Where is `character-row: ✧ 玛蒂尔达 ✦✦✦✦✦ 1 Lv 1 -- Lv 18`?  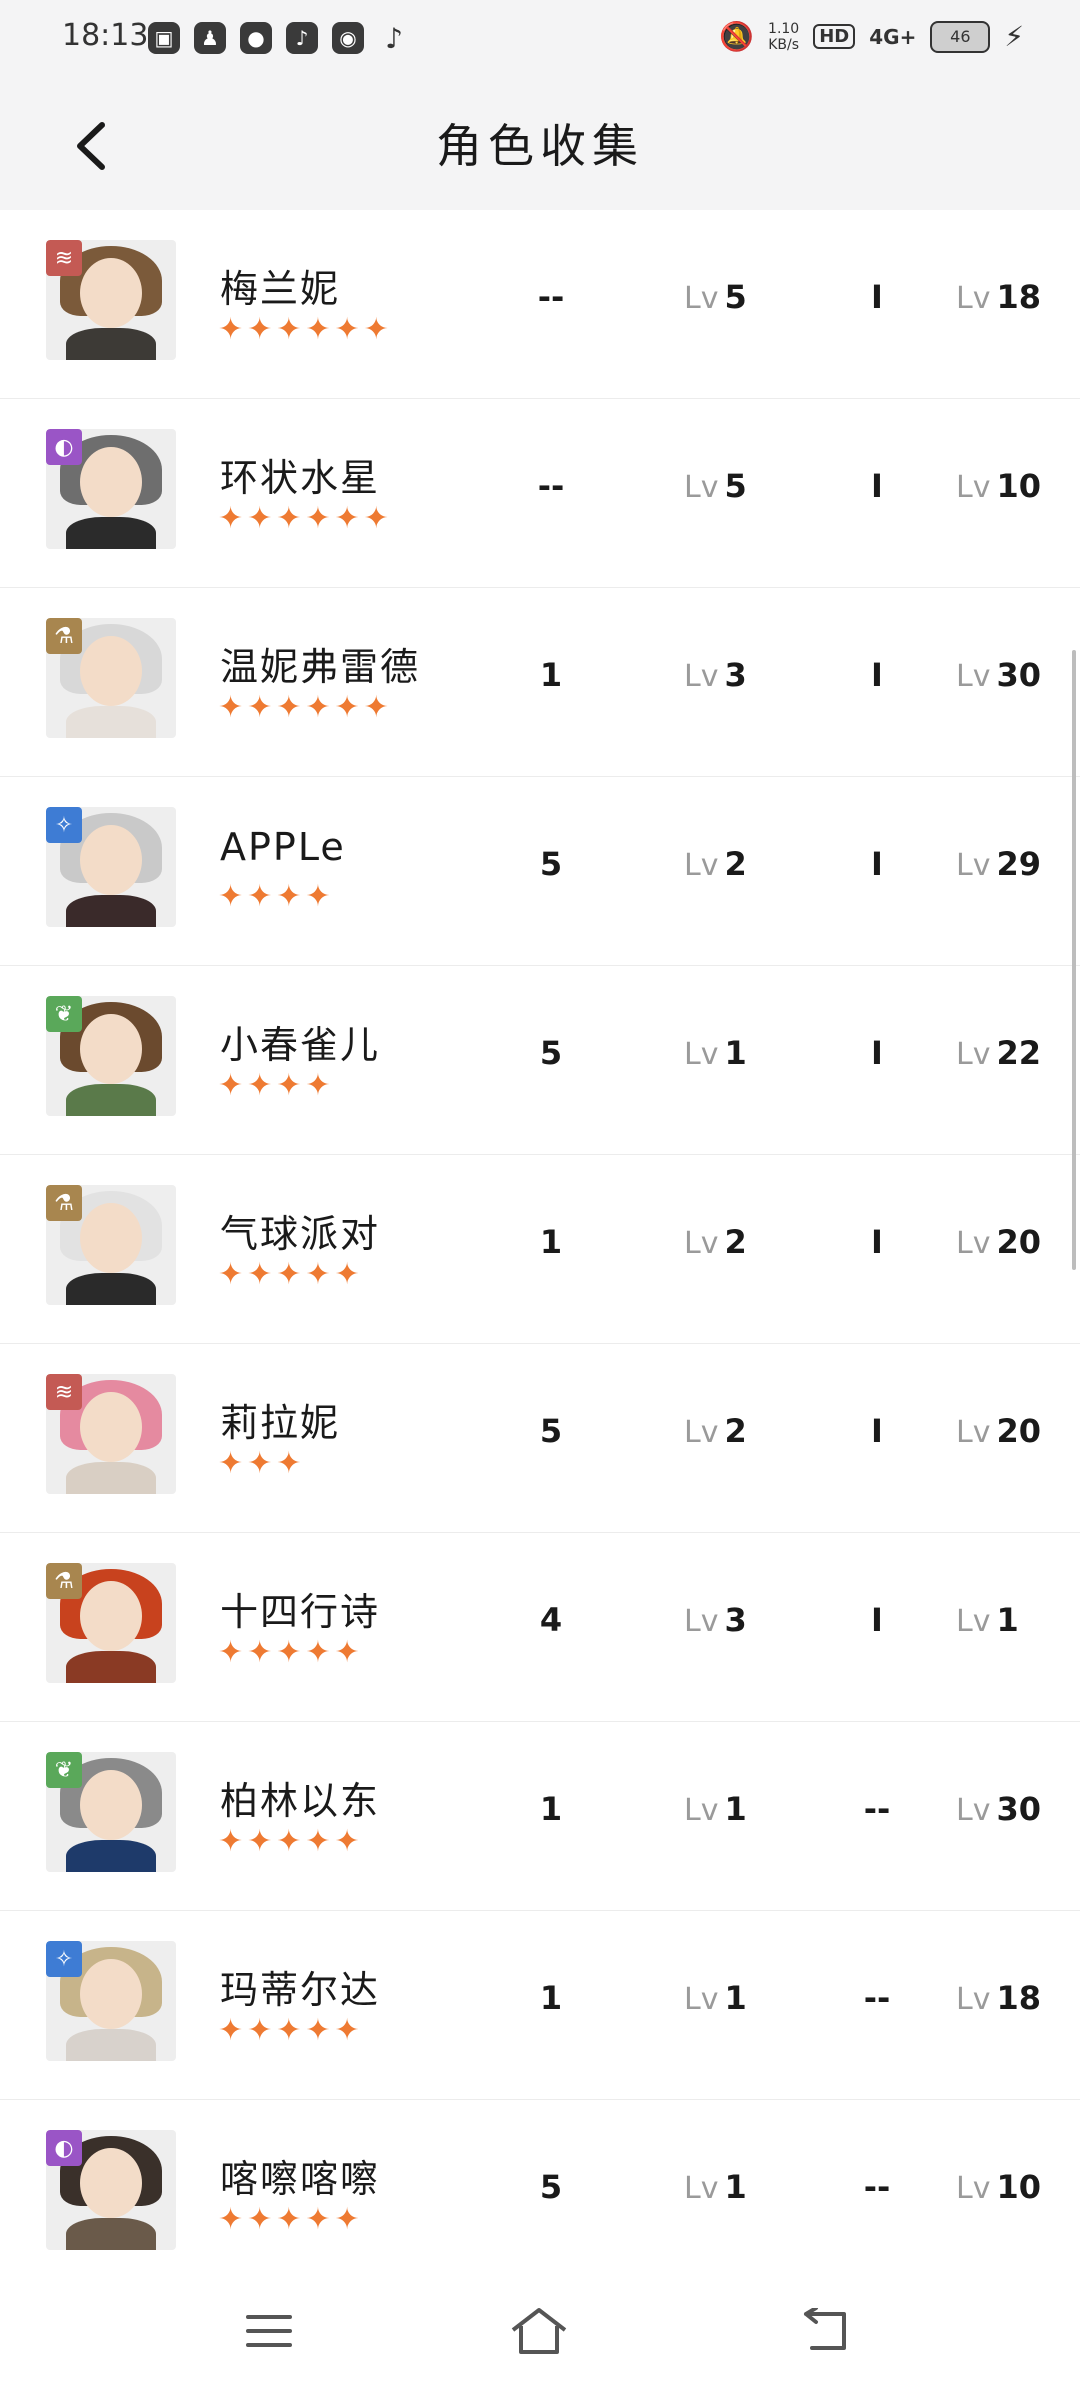 character-row: ✧ 玛蒂尔达 ✦✦✦✦✦ 1 Lv 1 -- Lv 18 is located at coordinates (540, 2006).